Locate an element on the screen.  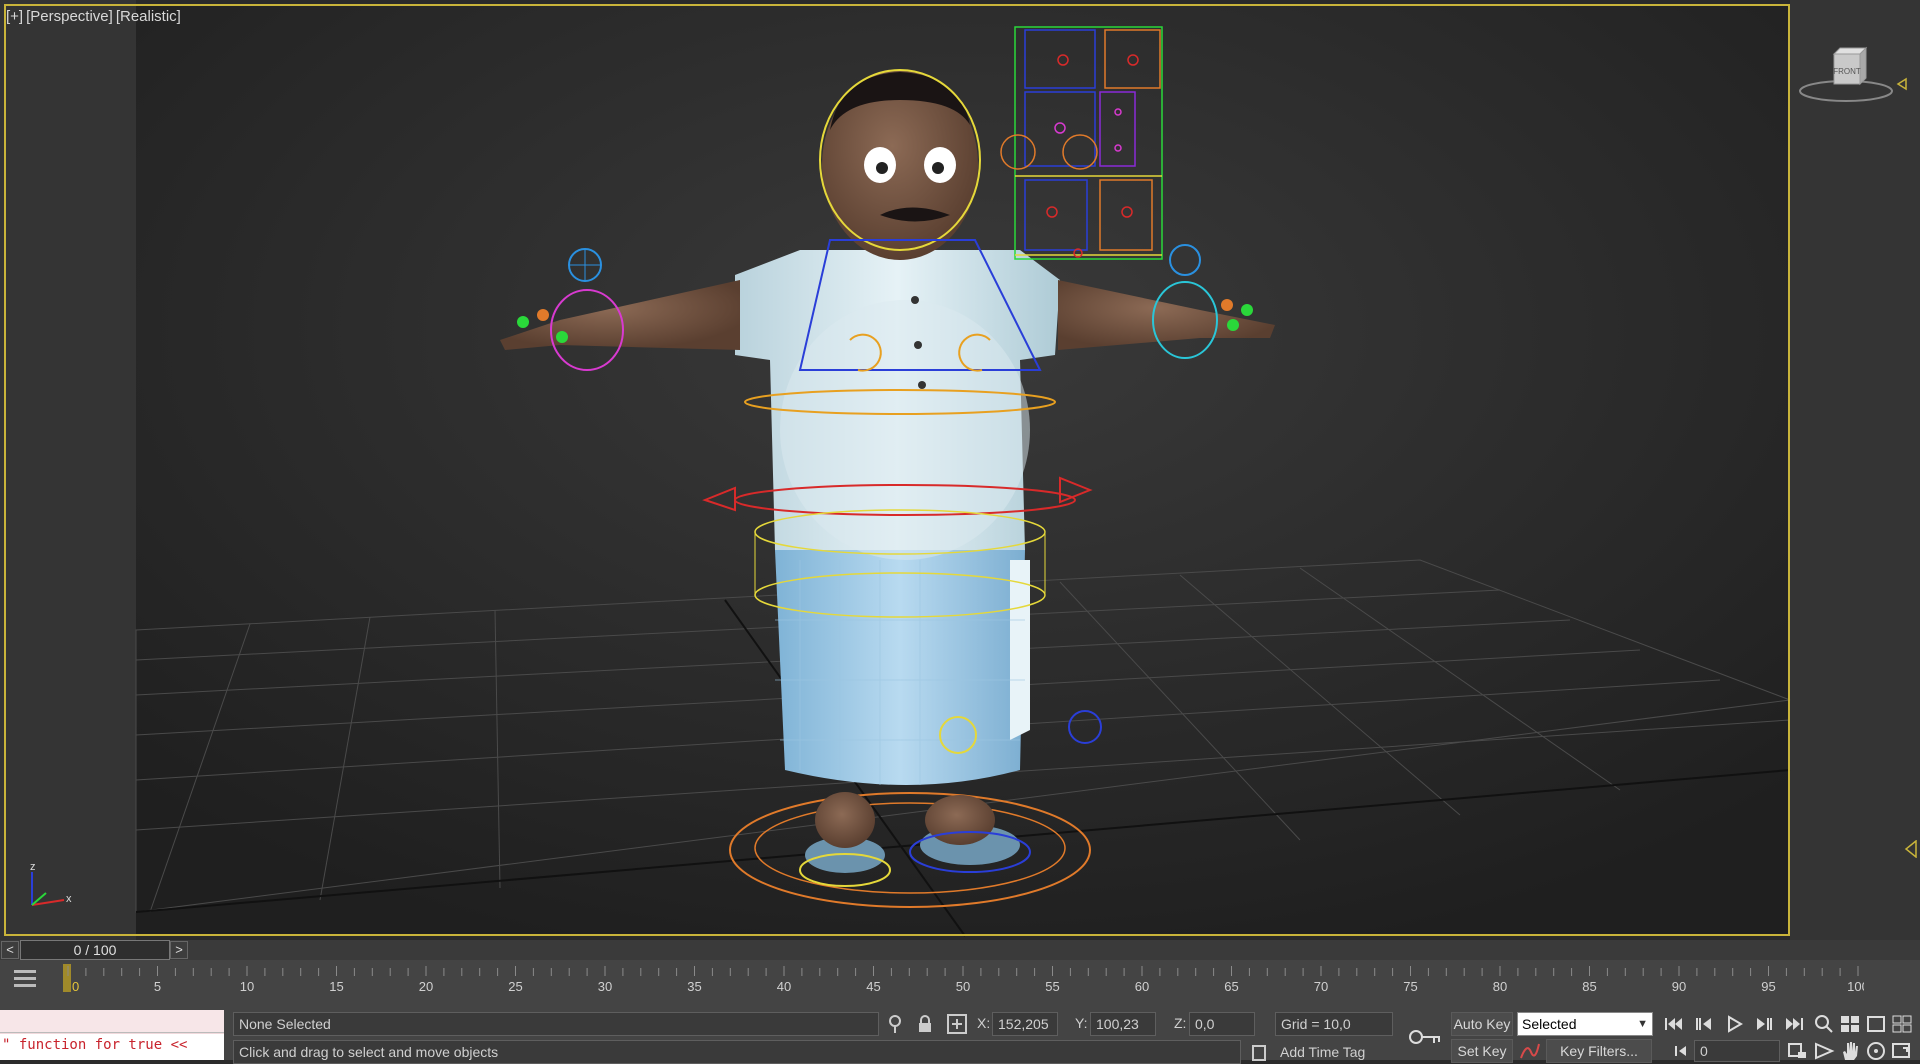
pan-hand-icon is located at coordinates (1850, 1051).